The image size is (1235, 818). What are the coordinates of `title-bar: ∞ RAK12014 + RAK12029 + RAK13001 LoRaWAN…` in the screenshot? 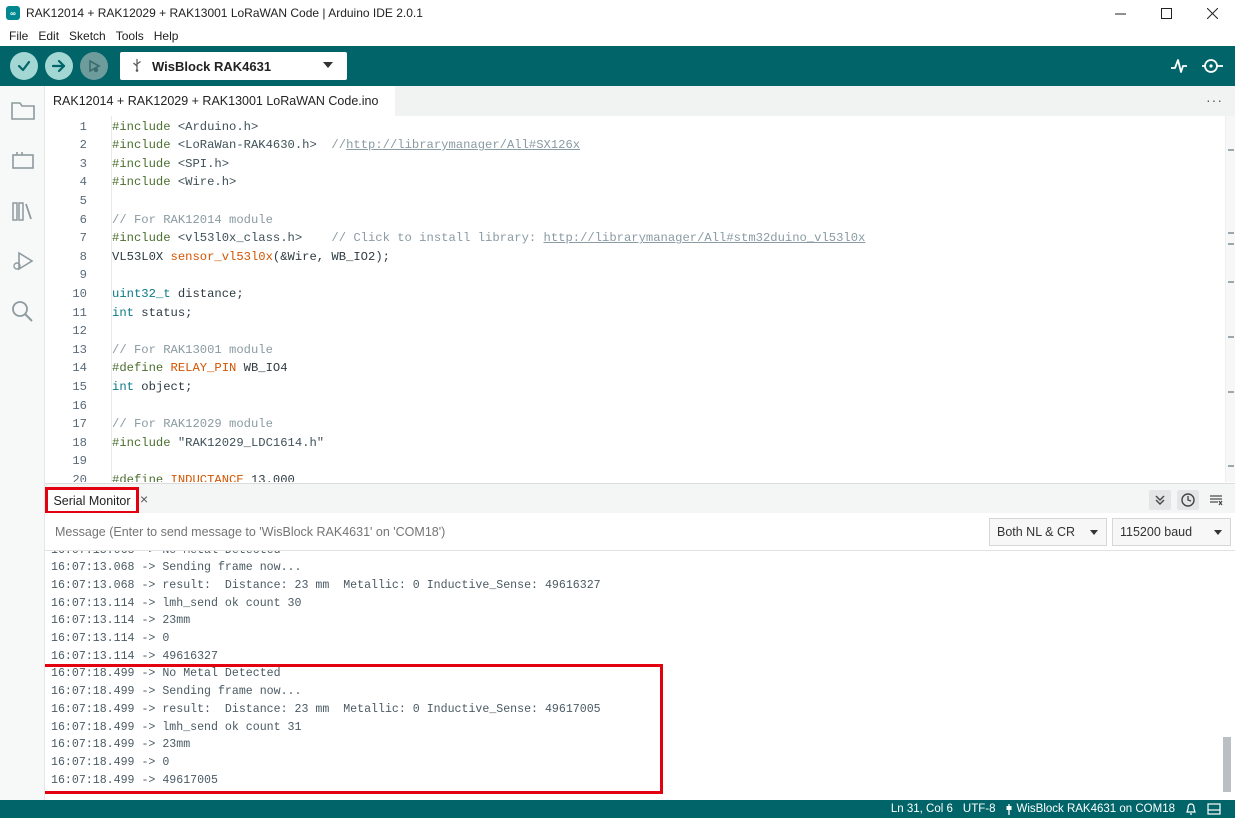 It's located at (617, 13).